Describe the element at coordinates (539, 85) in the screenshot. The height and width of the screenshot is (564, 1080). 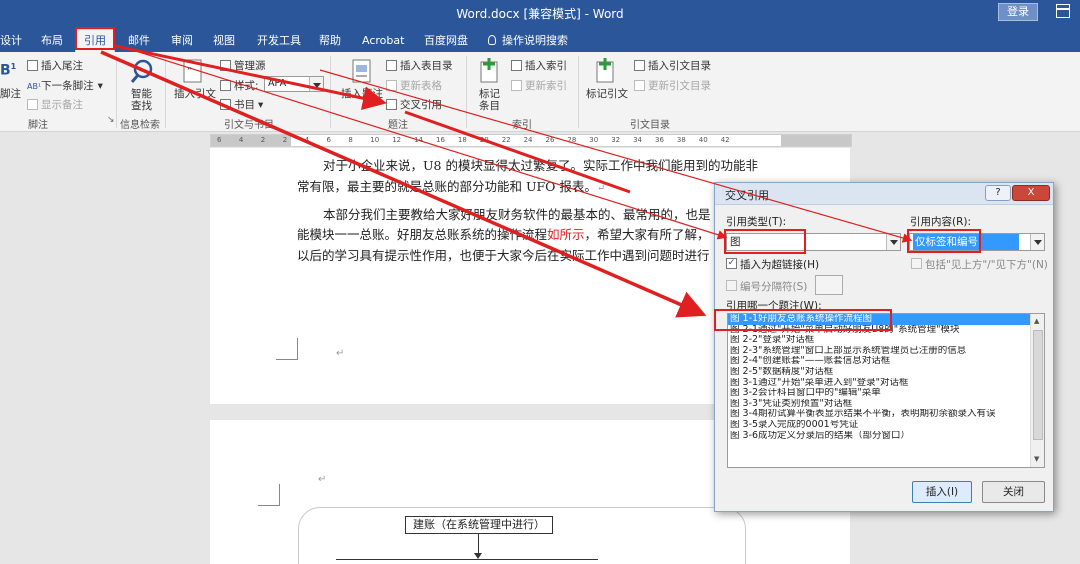
I see `update-index-button: 更新索引` at that location.